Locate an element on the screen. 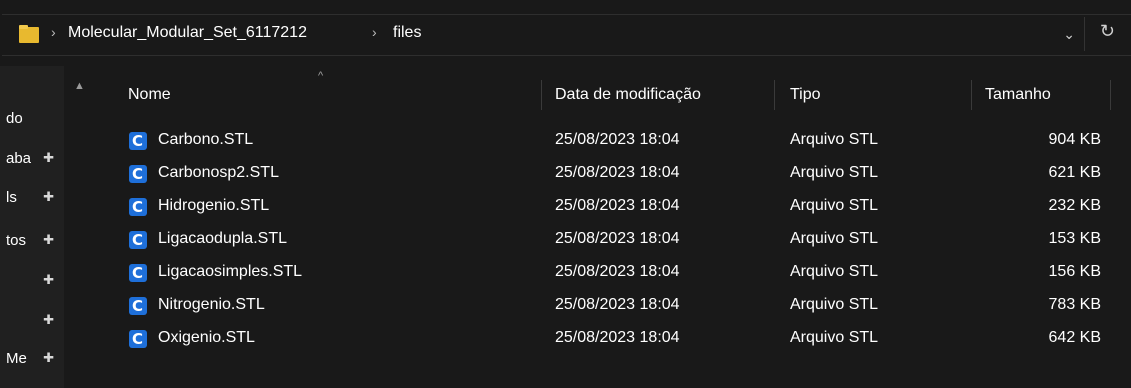 This screenshot has height=388, width=1131. file-name: Nitrogenio.STL is located at coordinates (211, 304).